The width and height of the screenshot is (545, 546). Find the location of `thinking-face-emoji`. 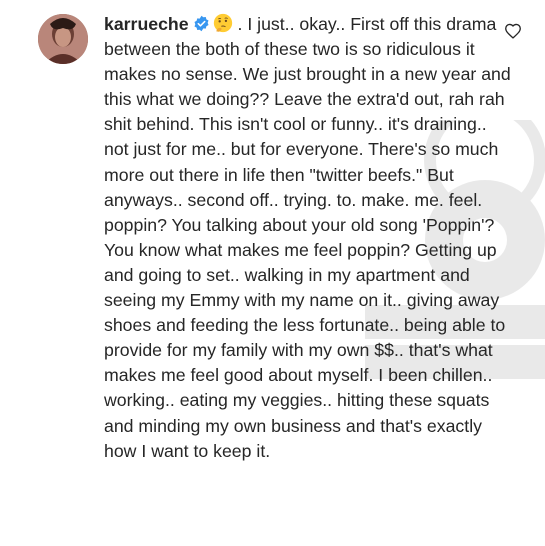

thinking-face-emoji is located at coordinates (222, 23).